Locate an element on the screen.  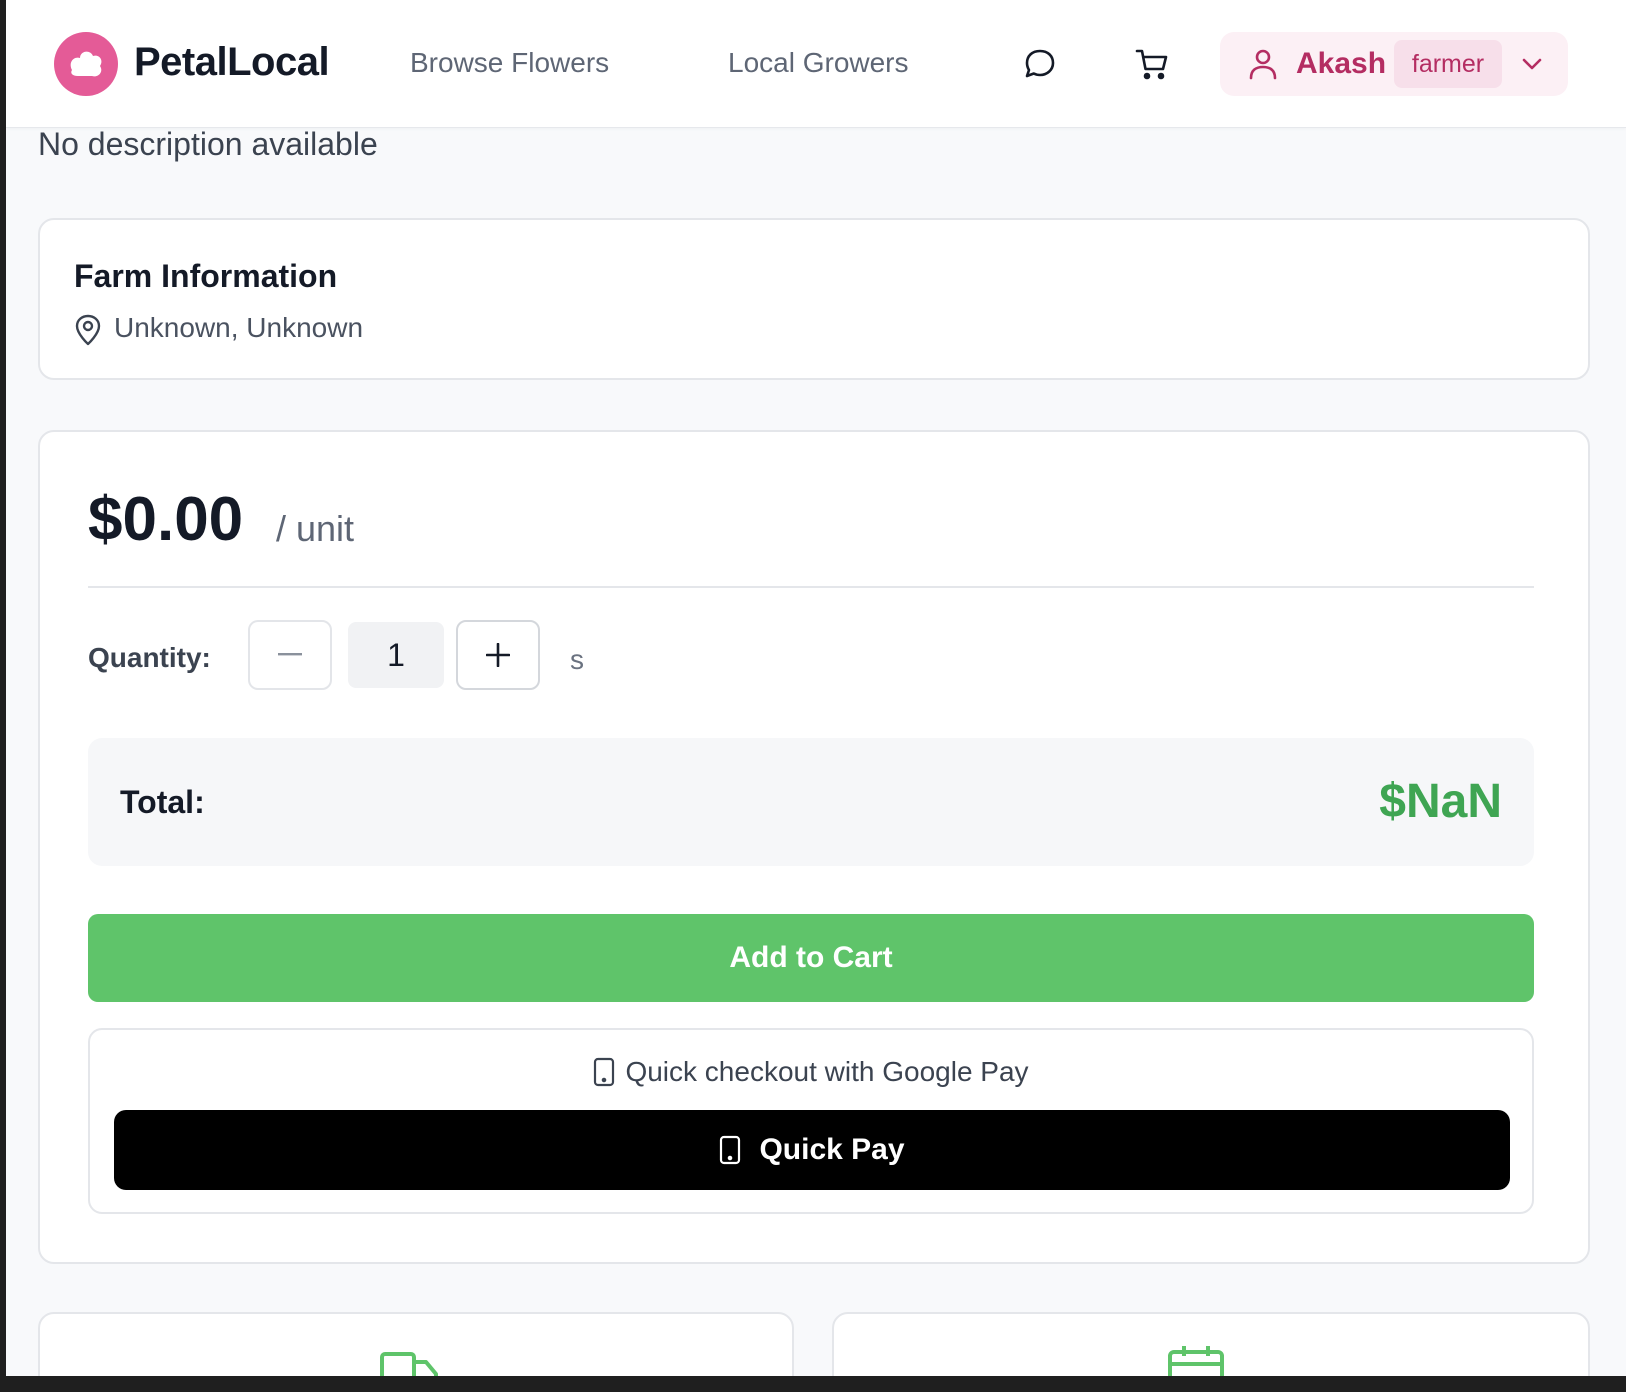
schedule-info-card is located at coordinates (1211, 1344).